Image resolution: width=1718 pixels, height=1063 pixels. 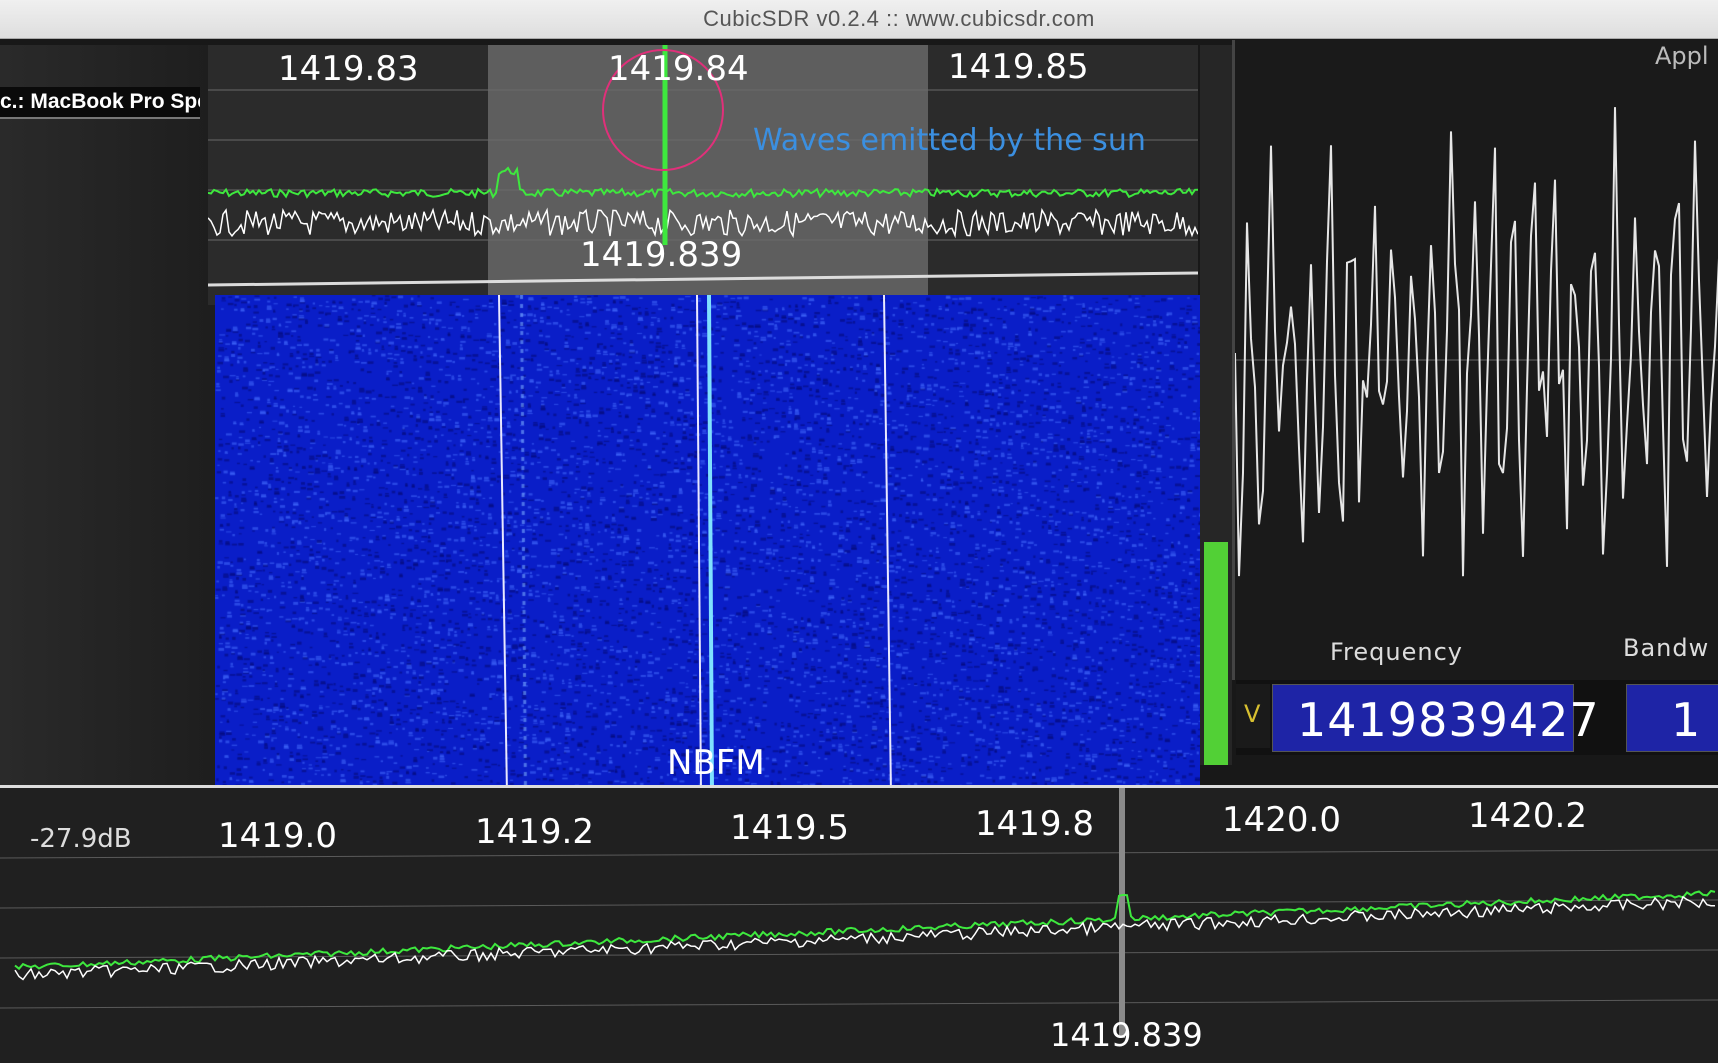 What do you see at coordinates (1682, 56) in the screenshot?
I see `scope-top-right-label: Appl` at bounding box center [1682, 56].